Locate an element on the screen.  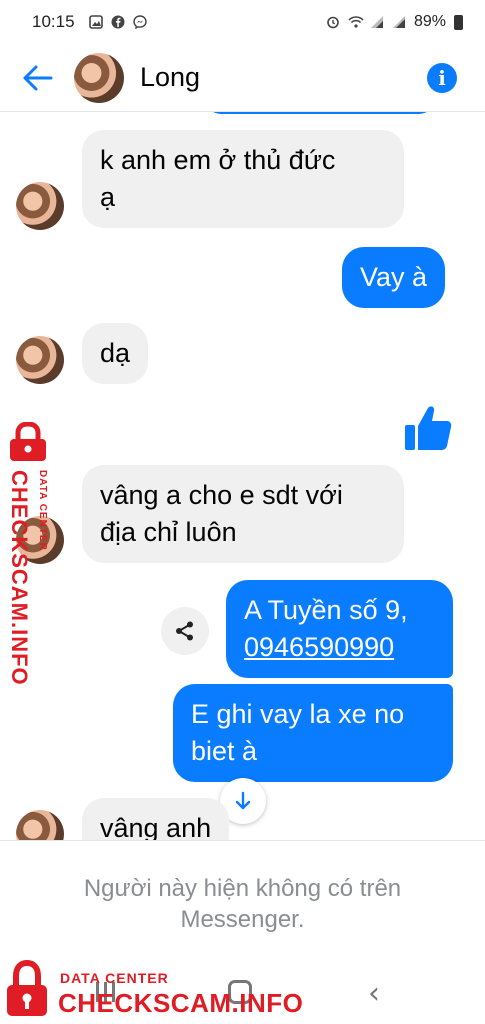
unavailable-notice: Người này hiện không có trên Messenger. is located at coordinates (242, 890).